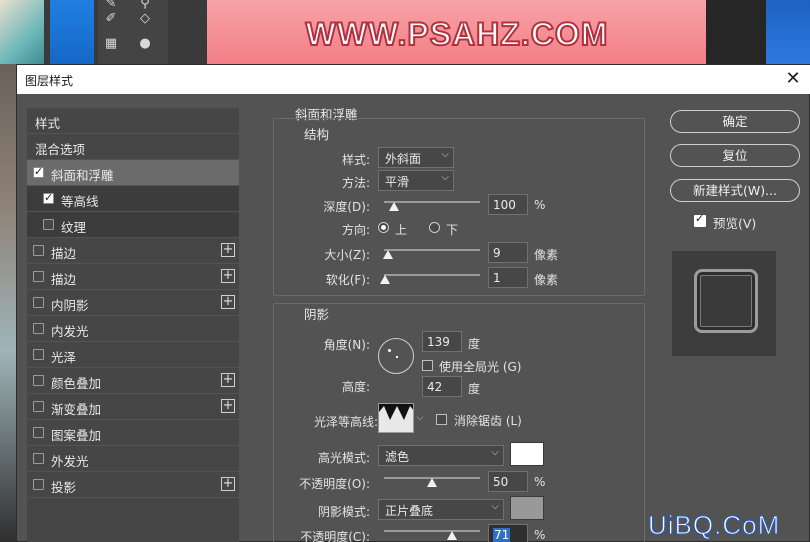  Describe the element at coordinates (735, 155) in the screenshot. I see `reset-button: 复位` at that location.